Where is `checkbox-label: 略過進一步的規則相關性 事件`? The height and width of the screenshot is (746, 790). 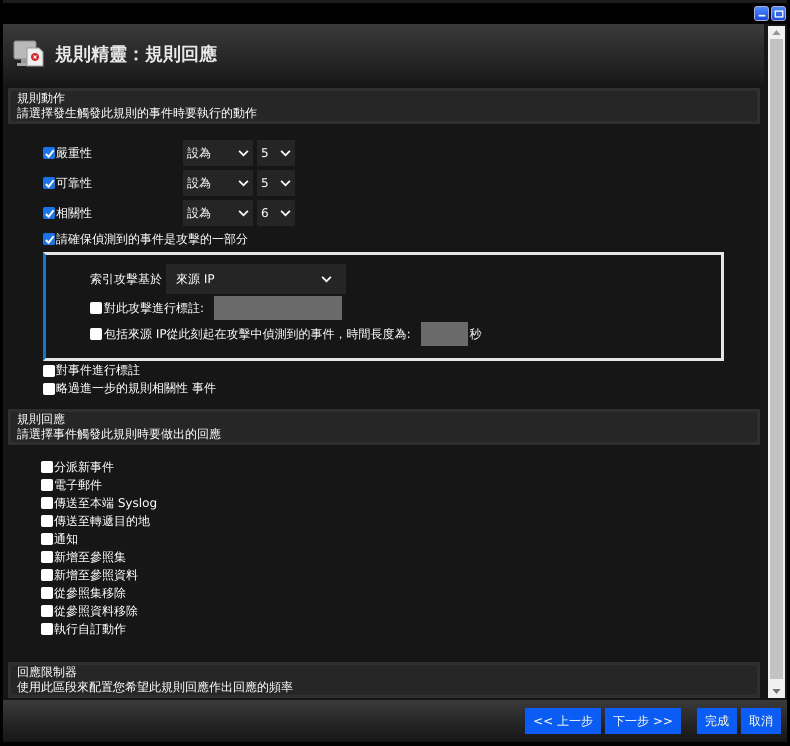 checkbox-label: 略過進一步的規則相關性 事件 is located at coordinates (136, 388).